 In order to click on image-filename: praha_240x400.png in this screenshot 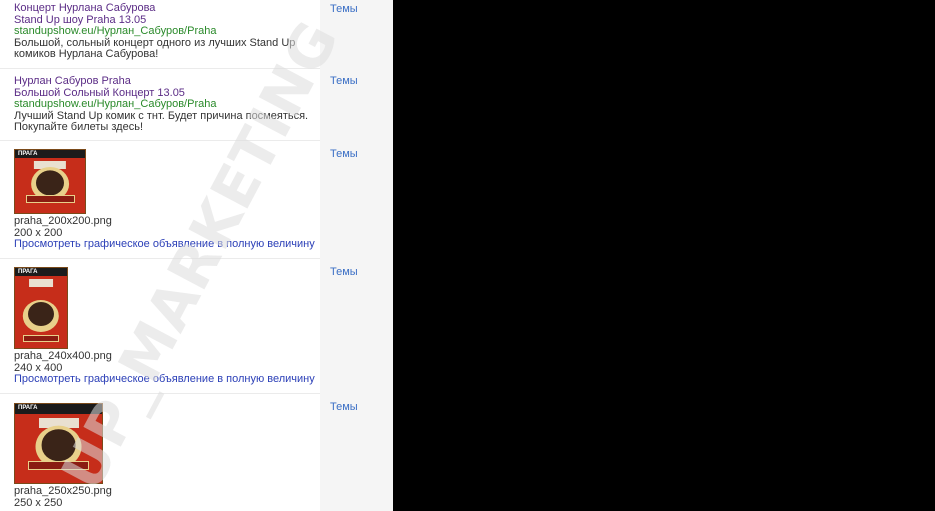, I will do `click(63, 356)`.